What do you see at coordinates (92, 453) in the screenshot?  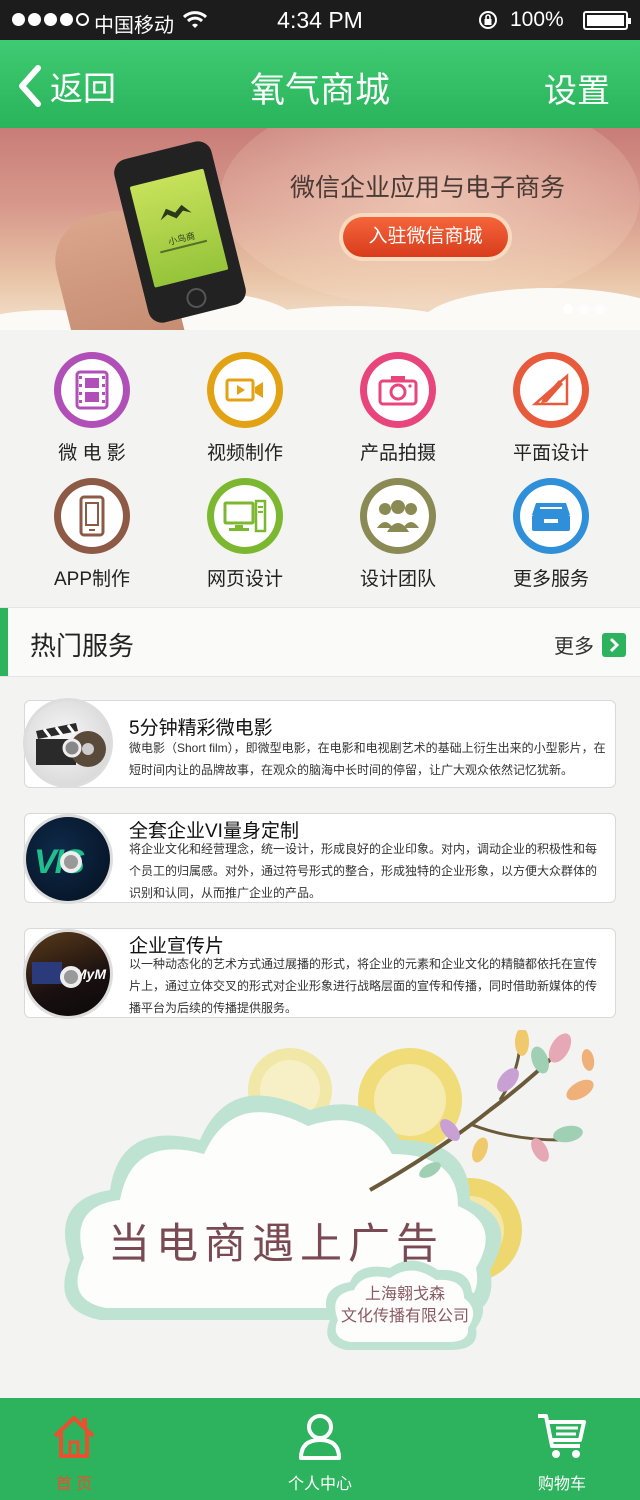 I see `grid-label: 微 电 影` at bounding box center [92, 453].